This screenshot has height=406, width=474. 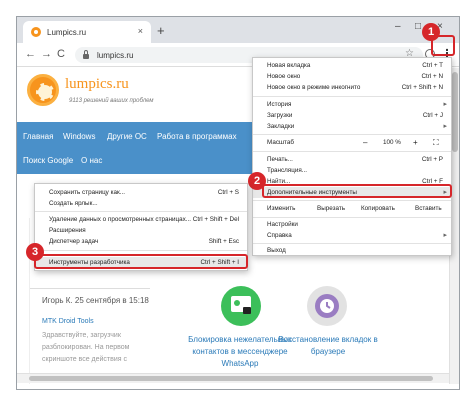 I want to click on horizontal-scrollbar, so click(x=233, y=378).